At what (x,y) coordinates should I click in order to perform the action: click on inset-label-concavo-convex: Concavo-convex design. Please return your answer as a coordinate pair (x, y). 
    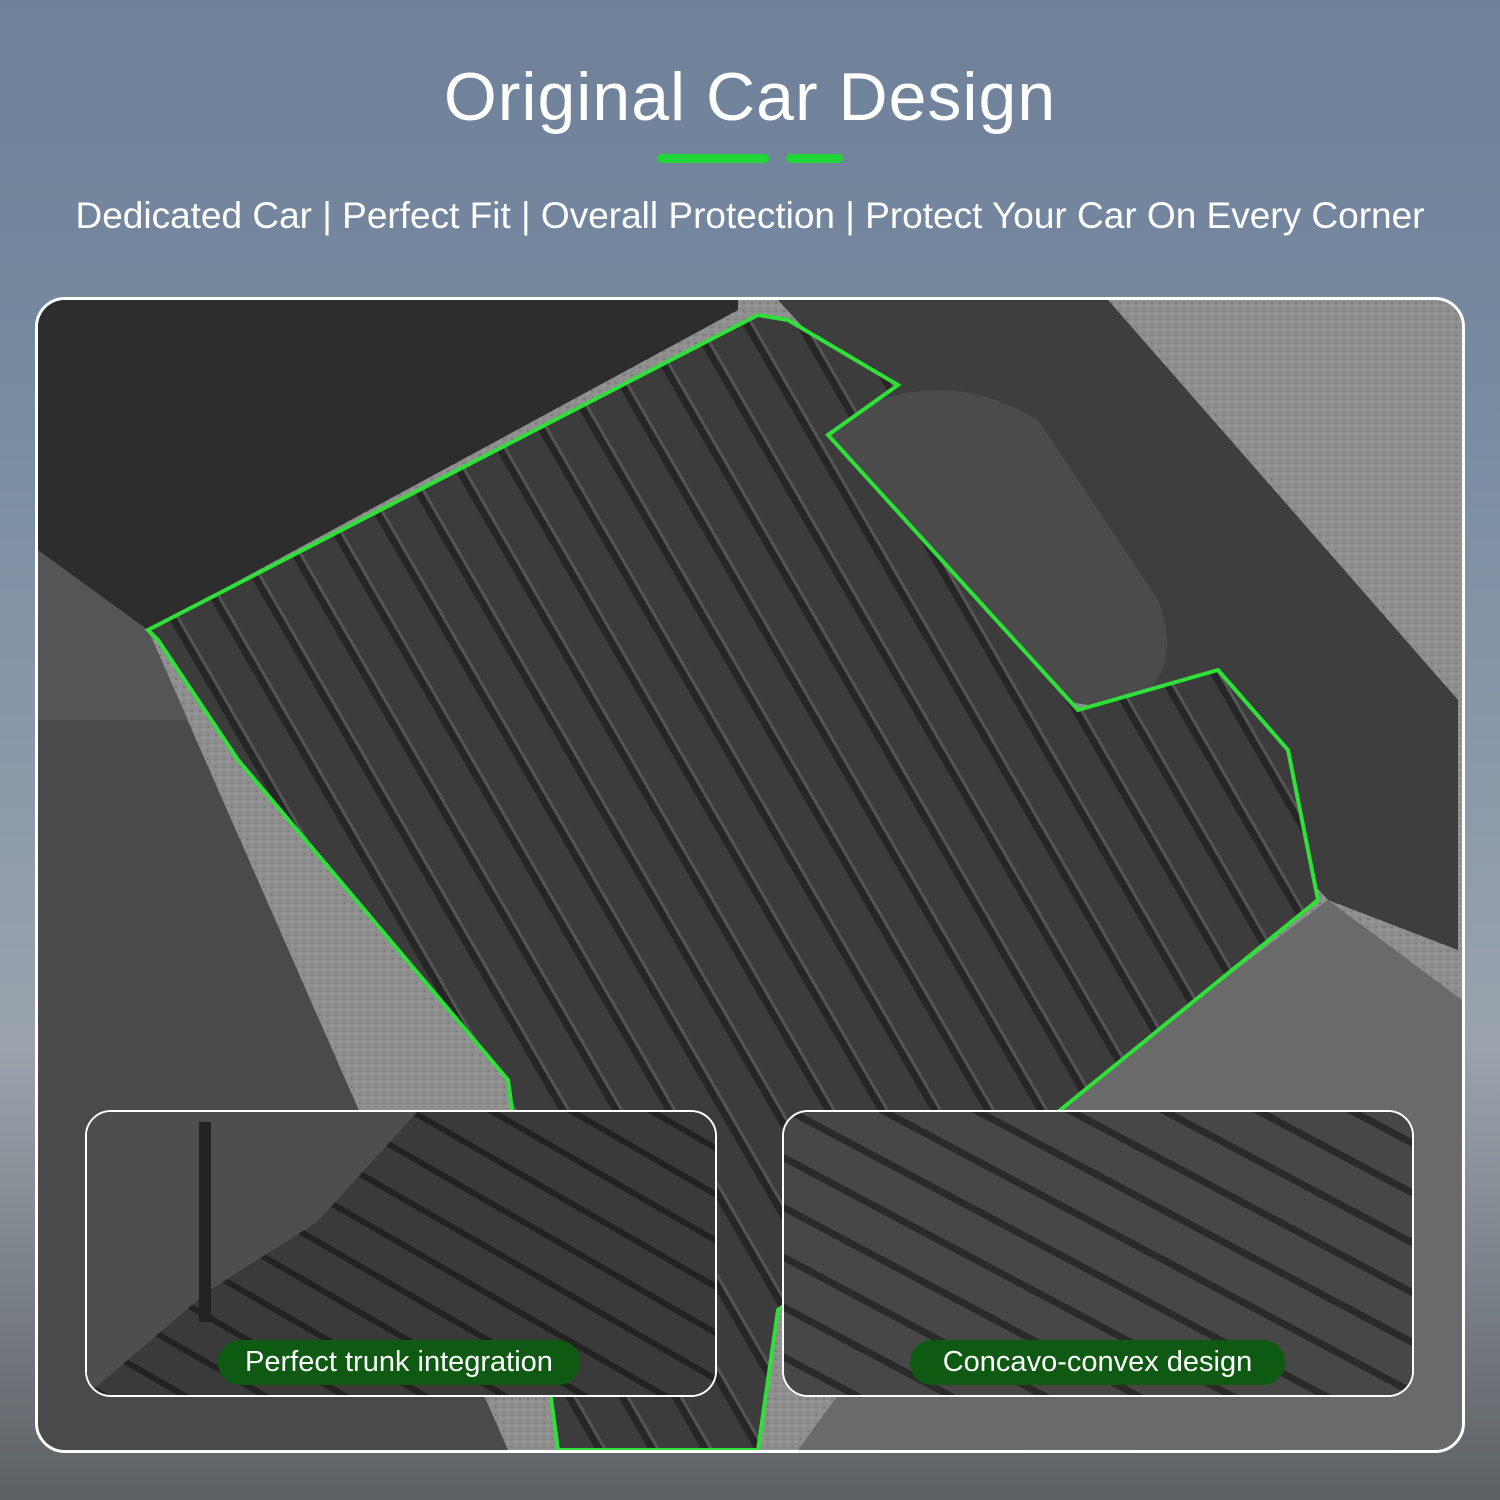
    Looking at the image, I should click on (1097, 1362).